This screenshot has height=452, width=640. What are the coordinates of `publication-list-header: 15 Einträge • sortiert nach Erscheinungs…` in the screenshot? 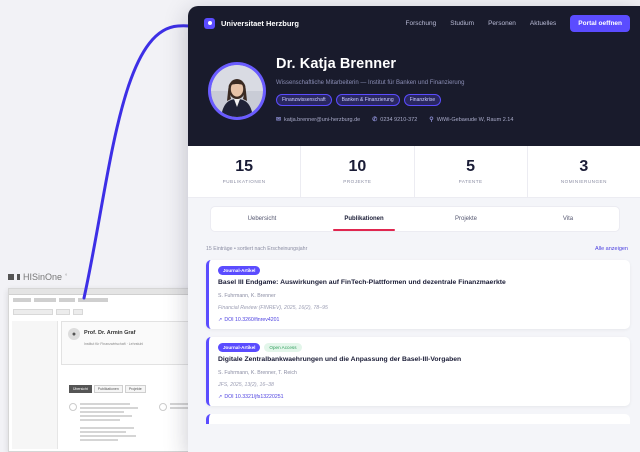 It's located at (417, 249).